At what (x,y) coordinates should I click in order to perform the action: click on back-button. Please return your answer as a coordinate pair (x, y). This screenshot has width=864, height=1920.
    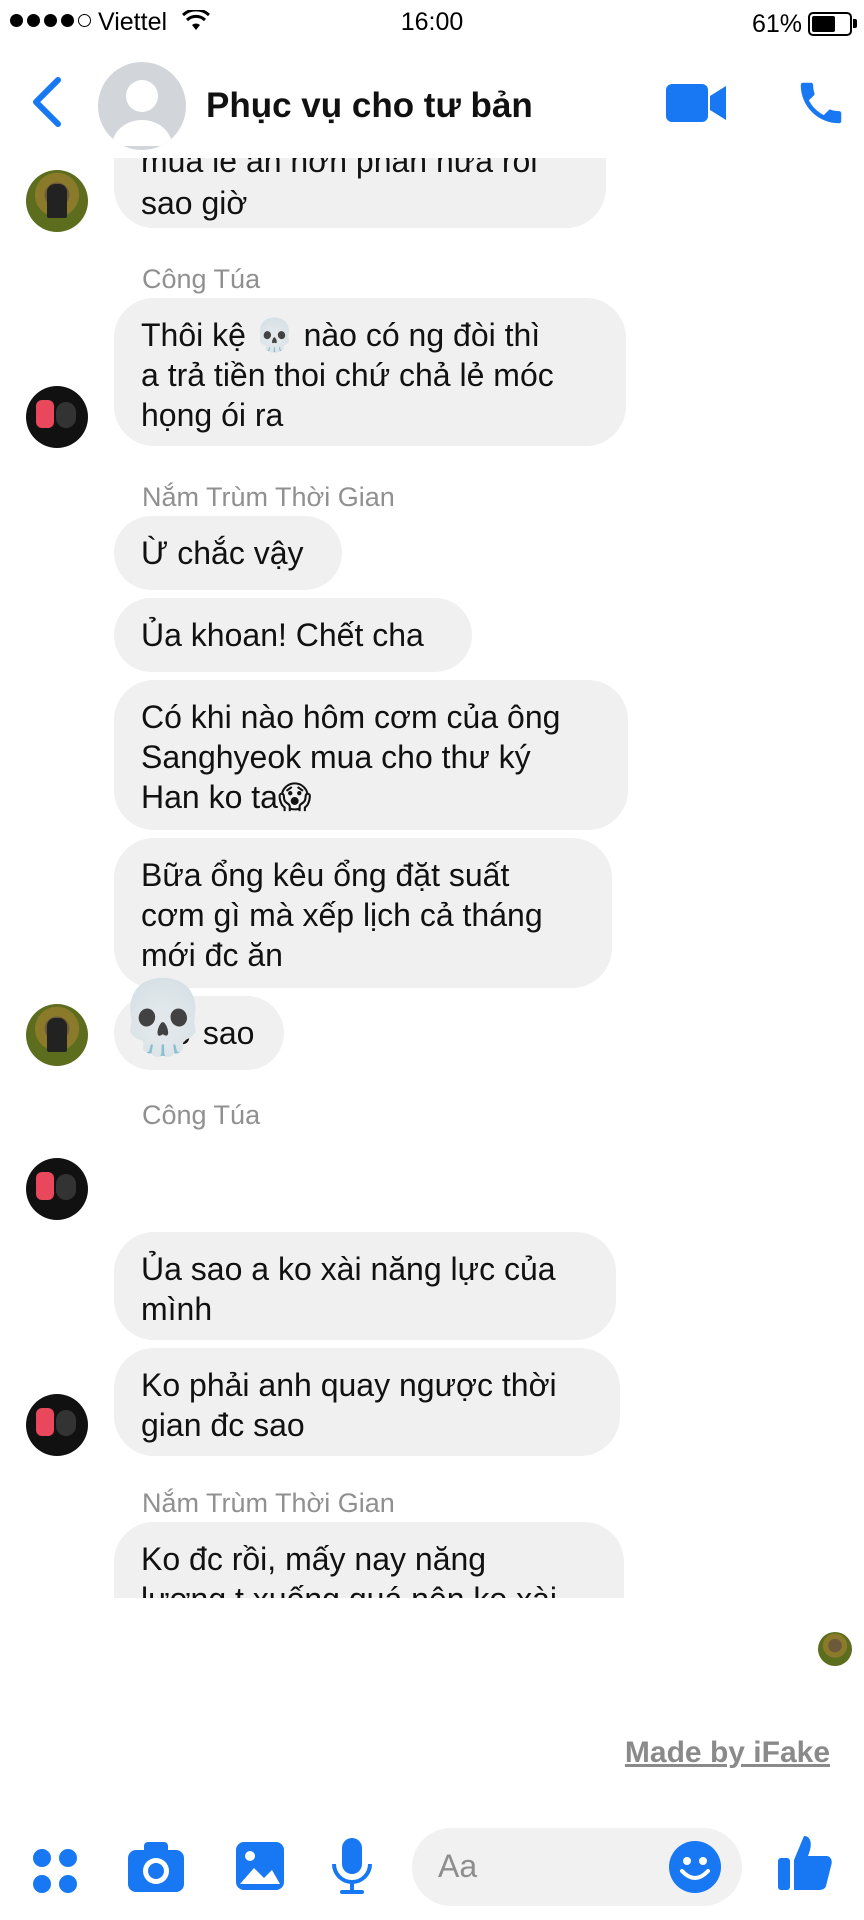
    Looking at the image, I should click on (46, 104).